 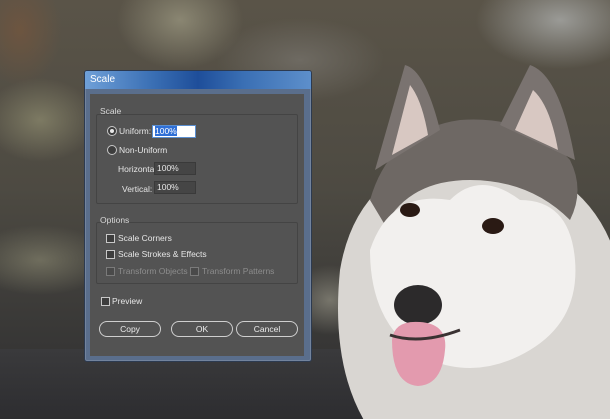 I want to click on uniform-label: Uniform:, so click(x=135, y=131).